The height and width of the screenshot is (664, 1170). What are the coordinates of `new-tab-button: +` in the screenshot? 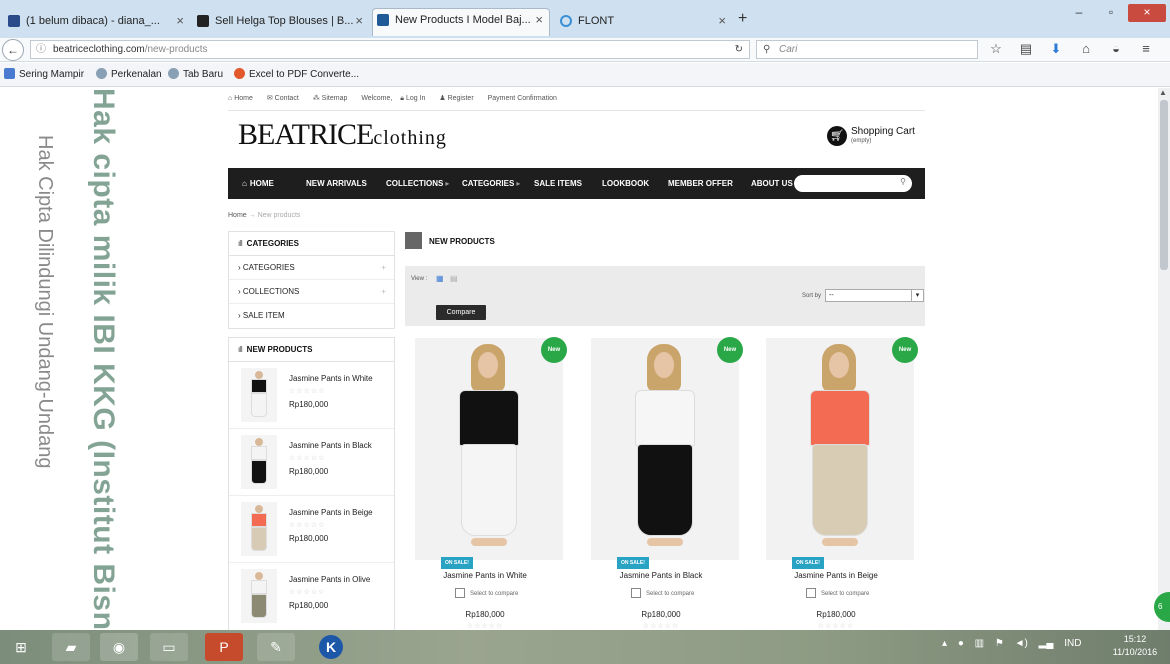 It's located at (742, 19).